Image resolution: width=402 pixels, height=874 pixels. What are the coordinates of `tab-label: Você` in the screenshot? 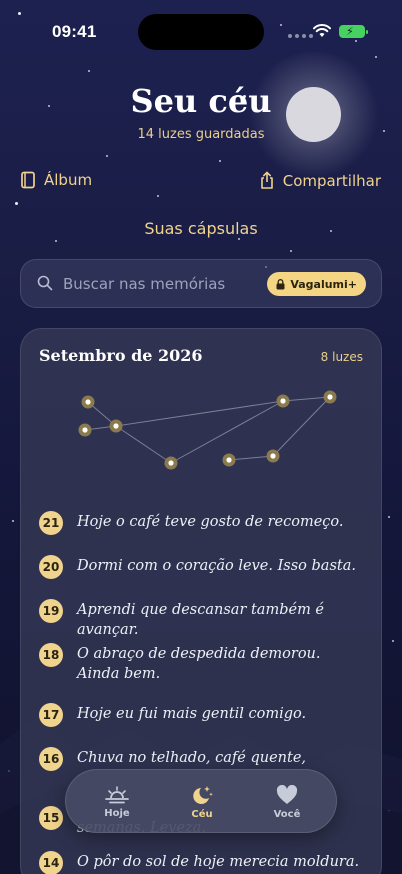 It's located at (287, 814).